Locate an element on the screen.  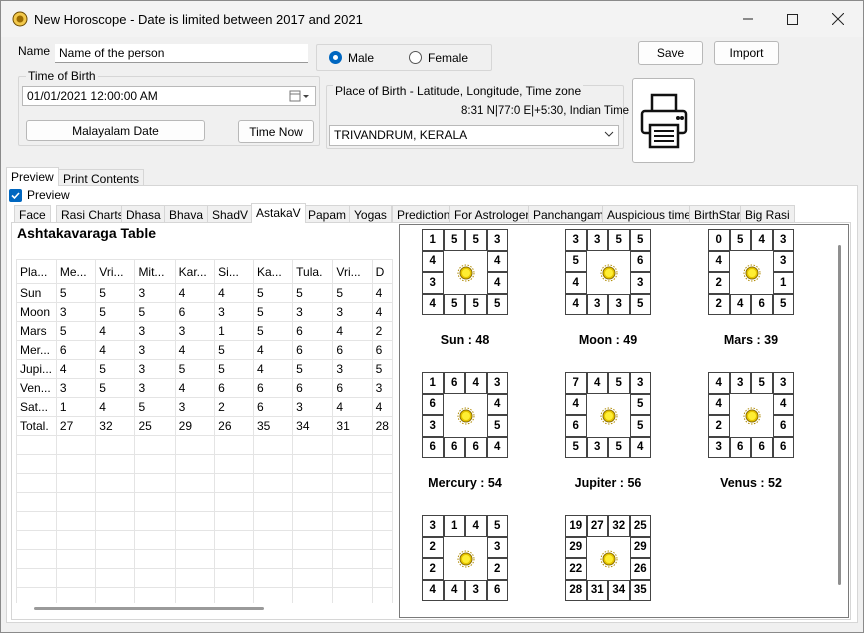
vertical-scrollbar is located at coordinates (839, 415).